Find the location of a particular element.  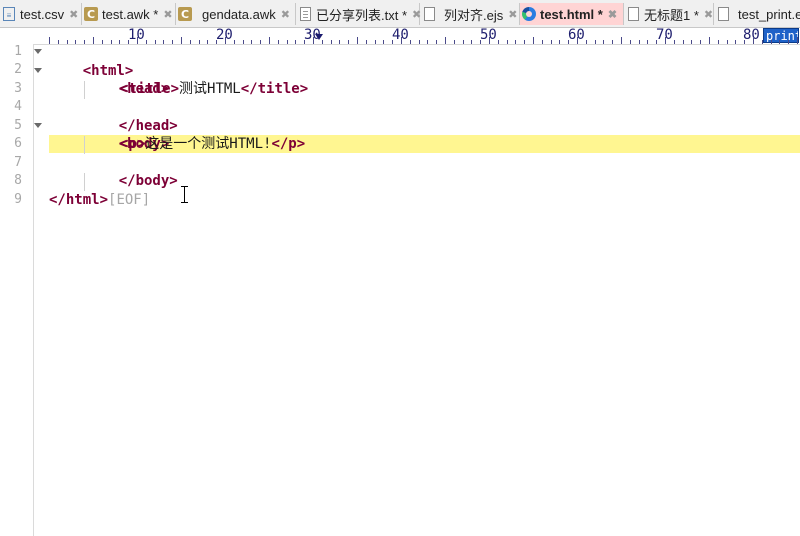

html-tag: <title> is located at coordinates (150, 89).